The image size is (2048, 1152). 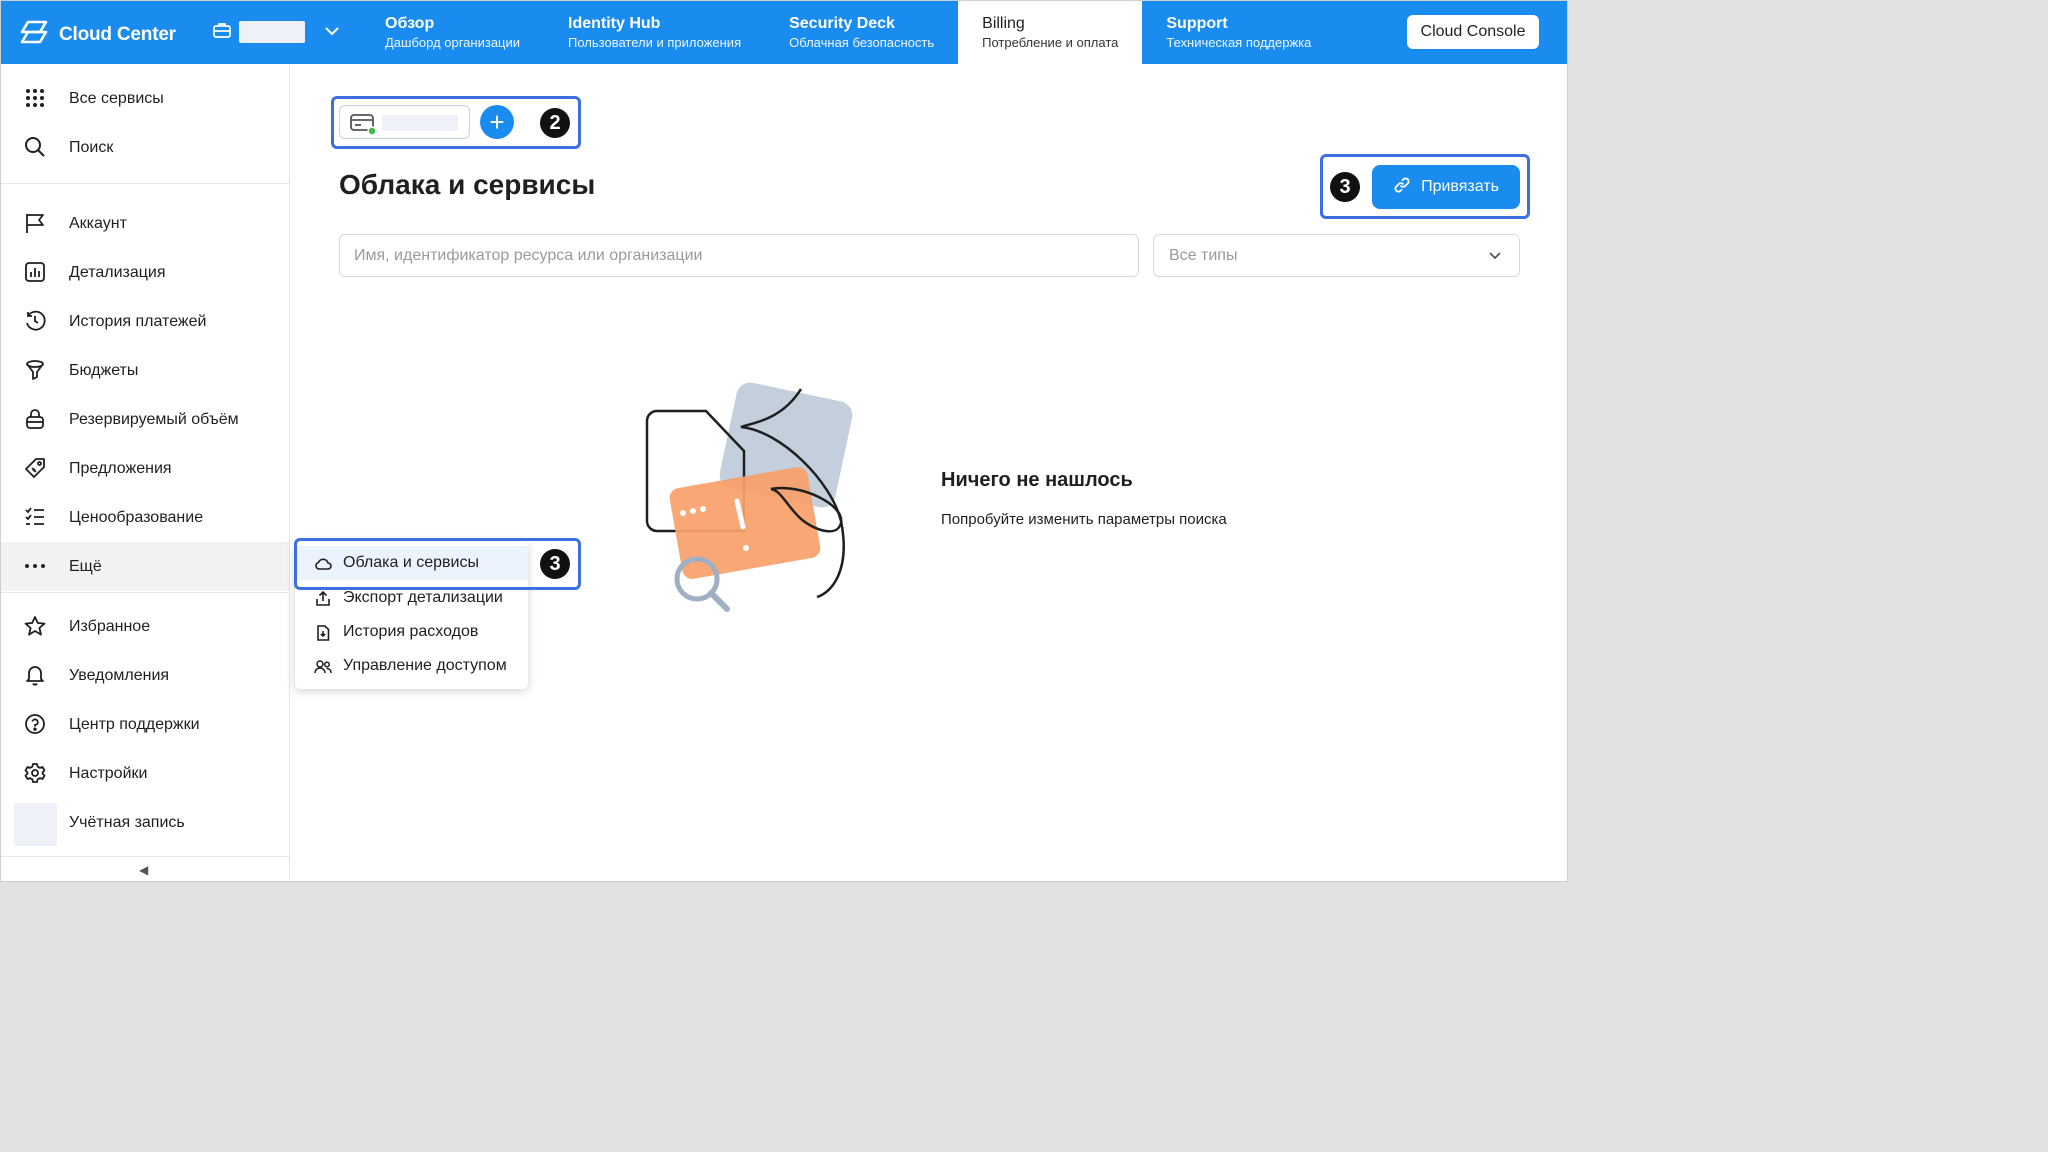 I want to click on tab-subtitle: Пользователи и приложения, so click(x=655, y=42).